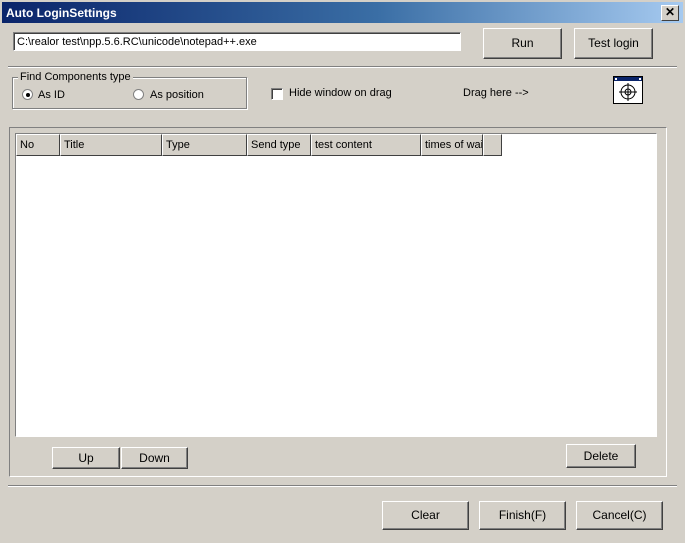 The width and height of the screenshot is (685, 543). What do you see at coordinates (38, 145) in the screenshot?
I see `column-header-no: No` at bounding box center [38, 145].